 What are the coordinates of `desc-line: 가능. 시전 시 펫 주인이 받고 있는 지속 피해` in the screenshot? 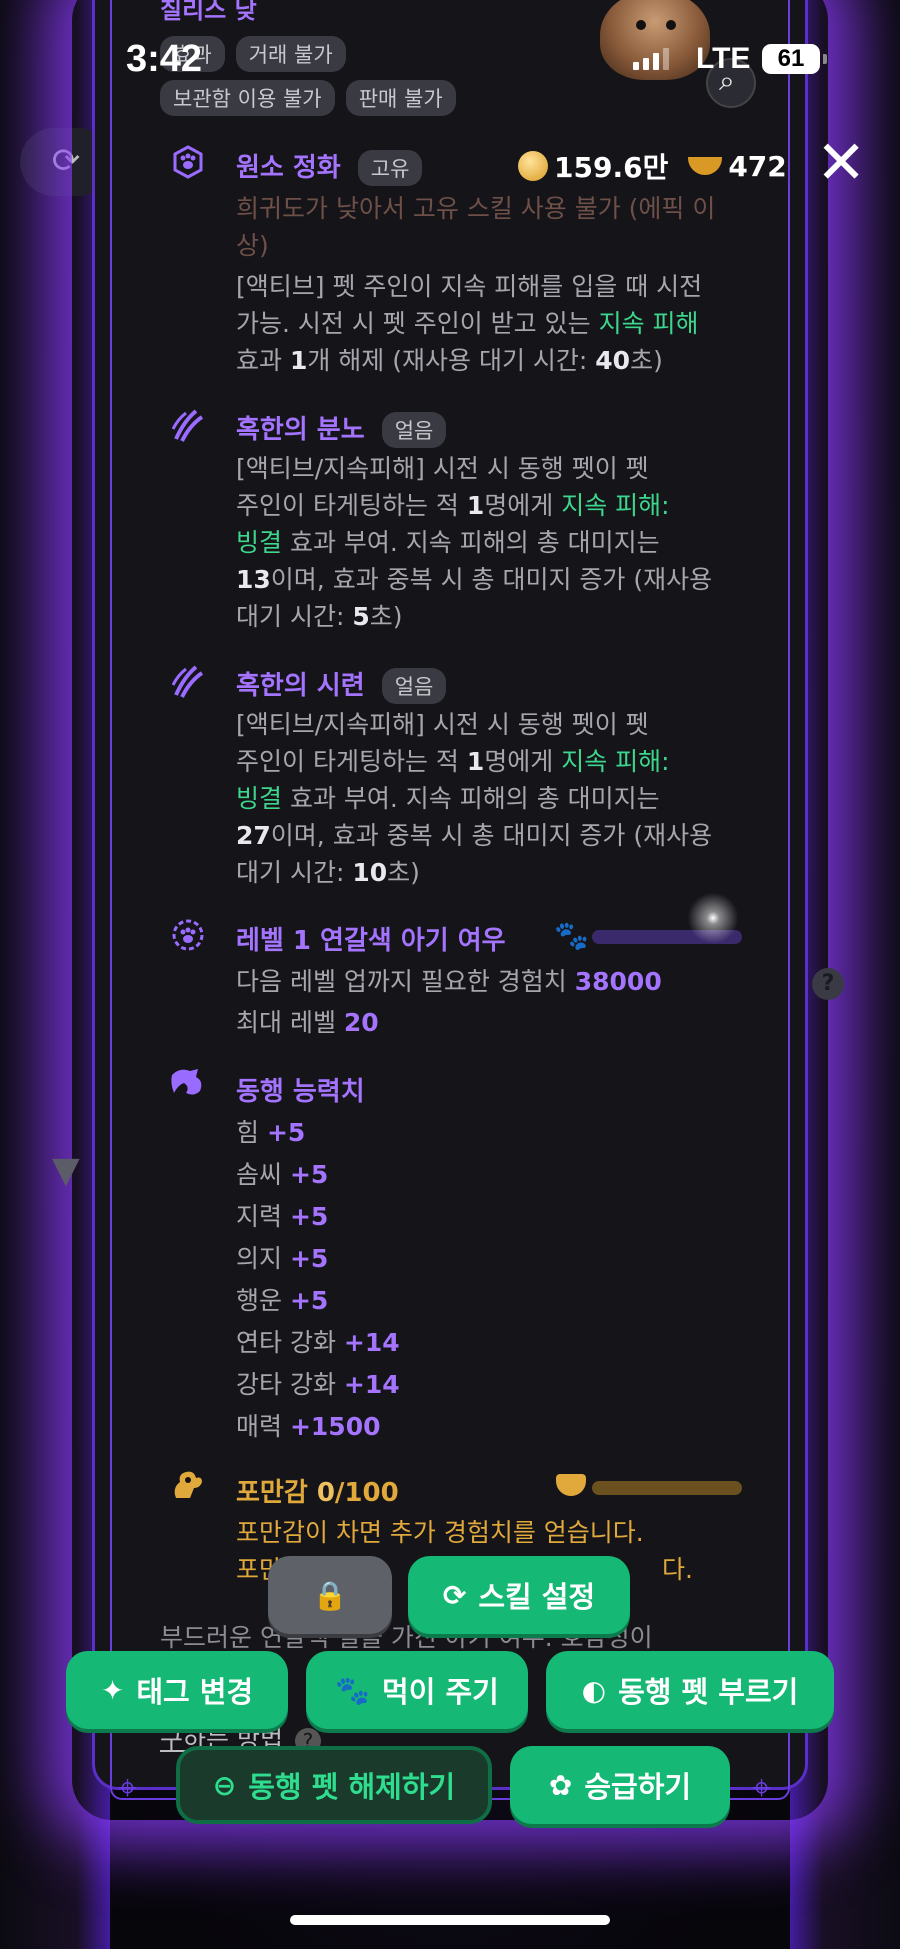 It's located at (486, 323).